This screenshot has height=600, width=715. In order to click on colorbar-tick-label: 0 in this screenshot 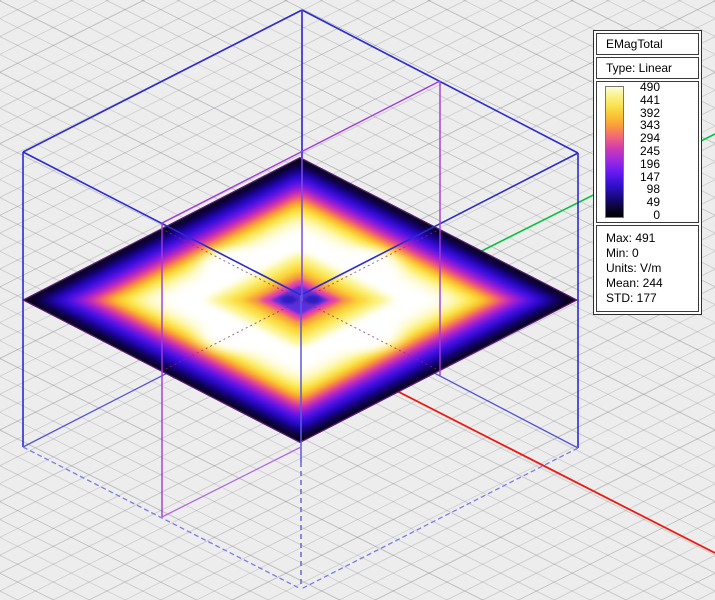, I will do `click(656, 214)`.